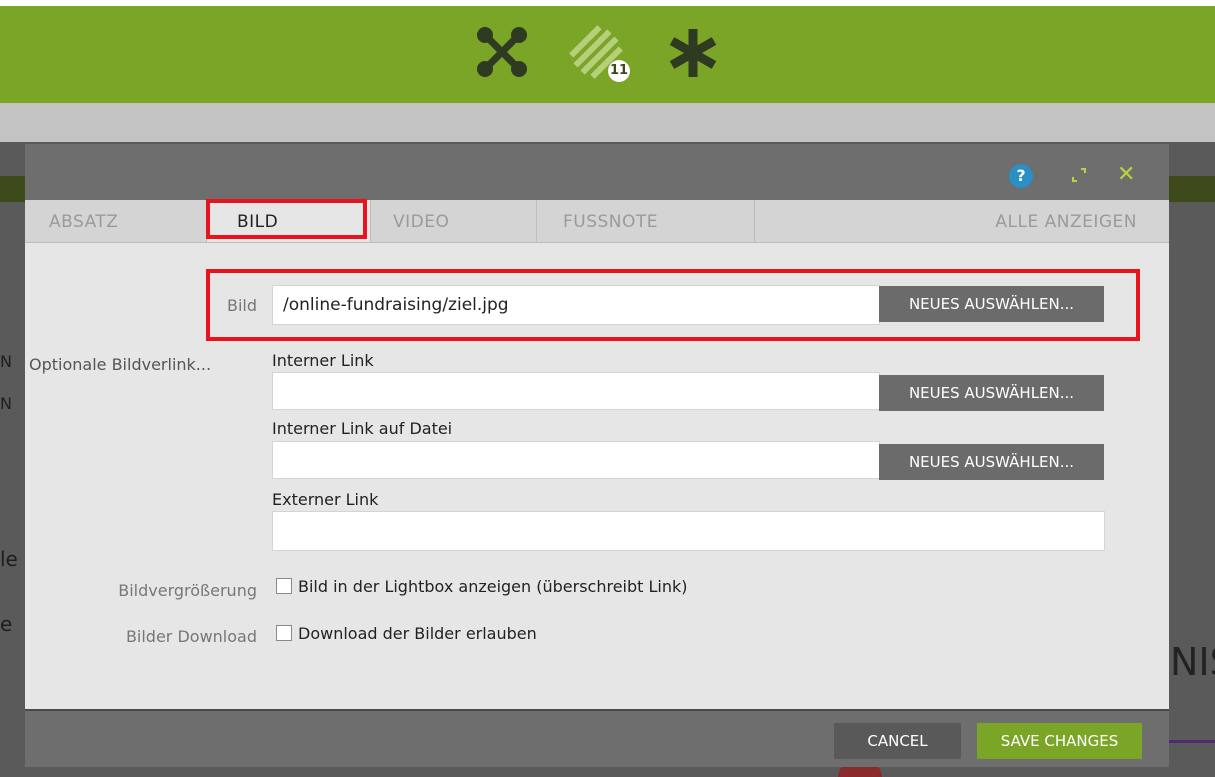 The image size is (1215, 777). Describe the element at coordinates (1079, 175) in the screenshot. I see `expand-icon` at that location.